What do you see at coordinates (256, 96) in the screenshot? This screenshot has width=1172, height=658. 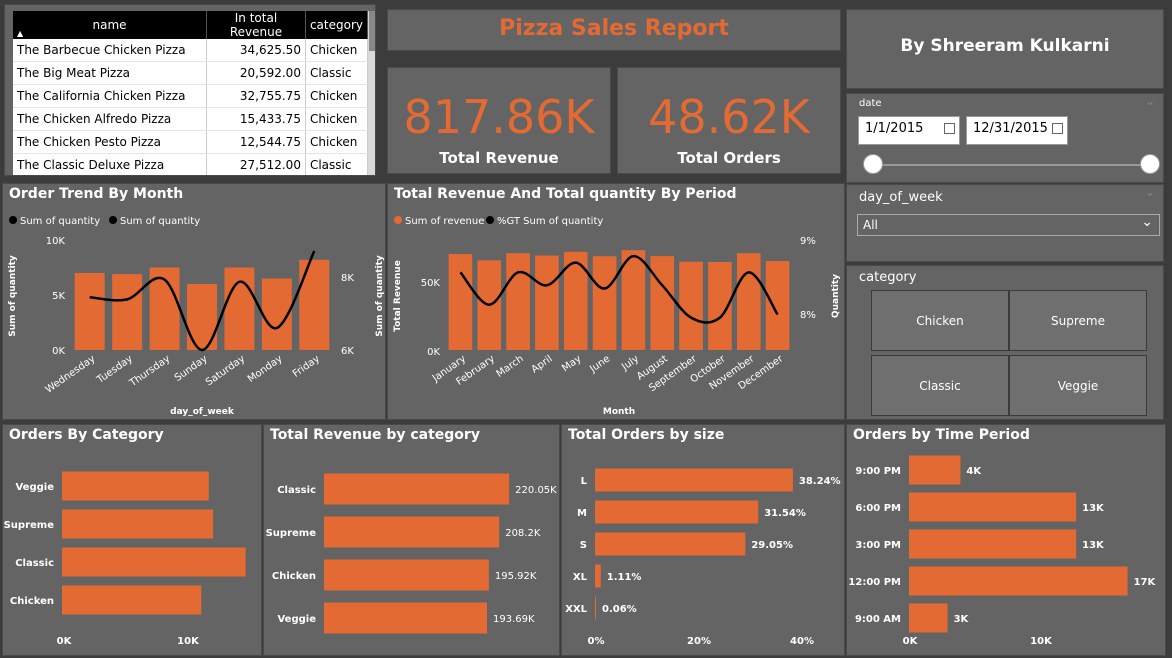 I see `cell-revenue: 32,755.75` at bounding box center [256, 96].